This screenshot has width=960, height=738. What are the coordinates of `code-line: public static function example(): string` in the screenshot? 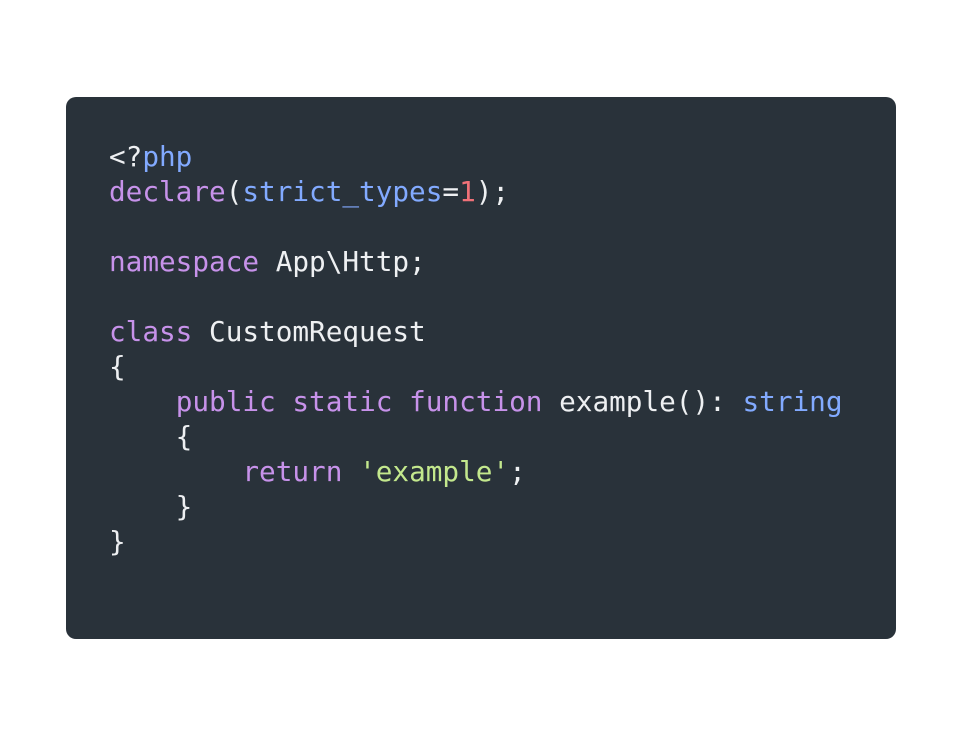 It's located at (476, 401).